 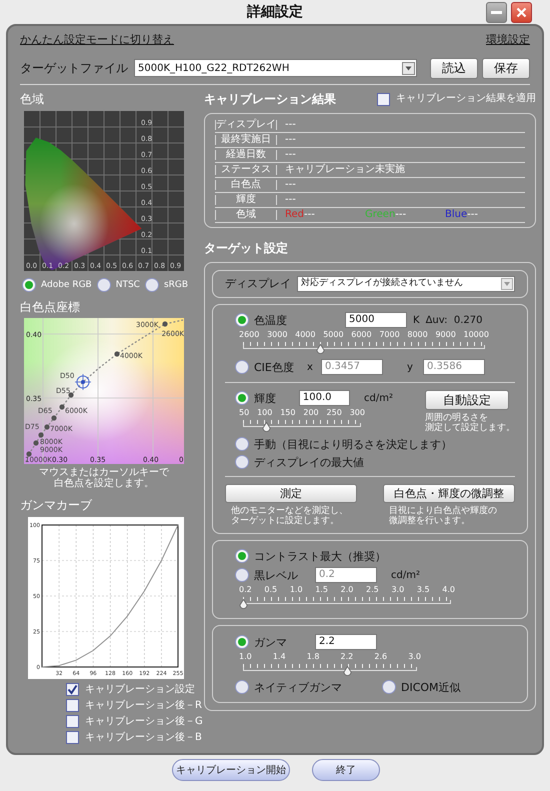 What do you see at coordinates (448, 590) in the screenshot?
I see `scale-label: 4.0` at bounding box center [448, 590].